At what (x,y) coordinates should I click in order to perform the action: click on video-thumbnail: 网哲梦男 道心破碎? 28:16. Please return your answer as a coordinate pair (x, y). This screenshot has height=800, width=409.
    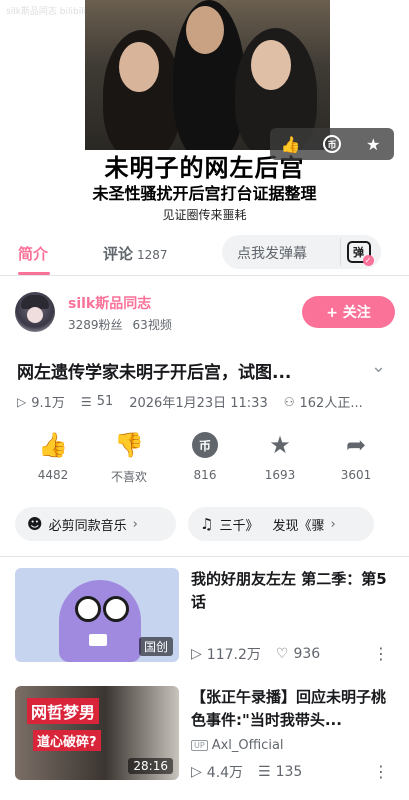
    Looking at the image, I should click on (97, 733).